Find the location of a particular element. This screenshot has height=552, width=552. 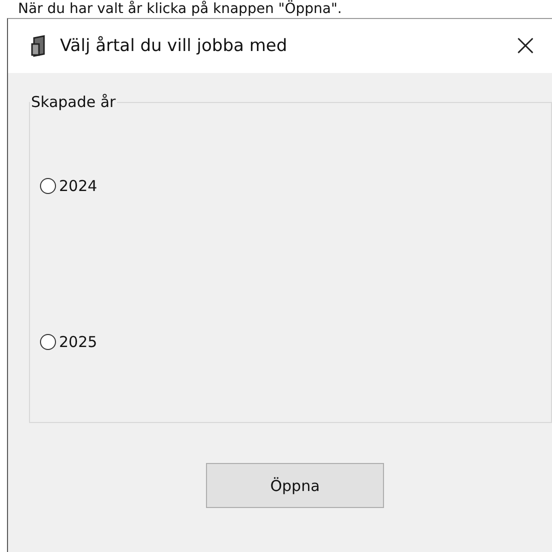

app-icon is located at coordinates (39, 46).